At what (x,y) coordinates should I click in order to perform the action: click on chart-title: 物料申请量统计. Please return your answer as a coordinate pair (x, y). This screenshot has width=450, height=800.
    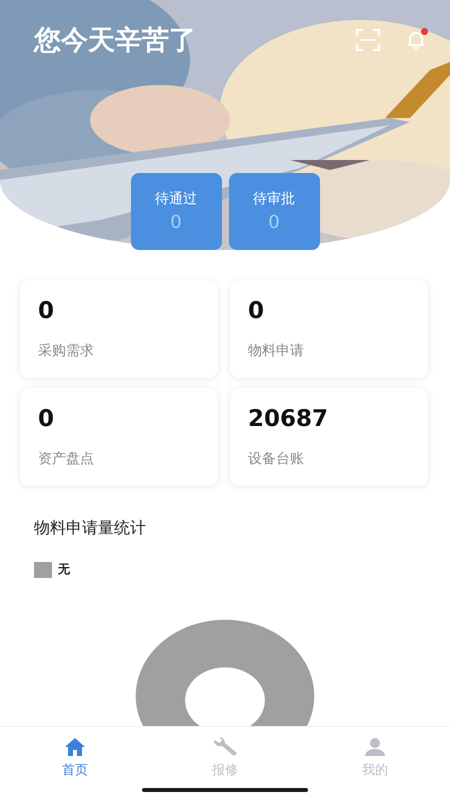
    Looking at the image, I should click on (90, 528).